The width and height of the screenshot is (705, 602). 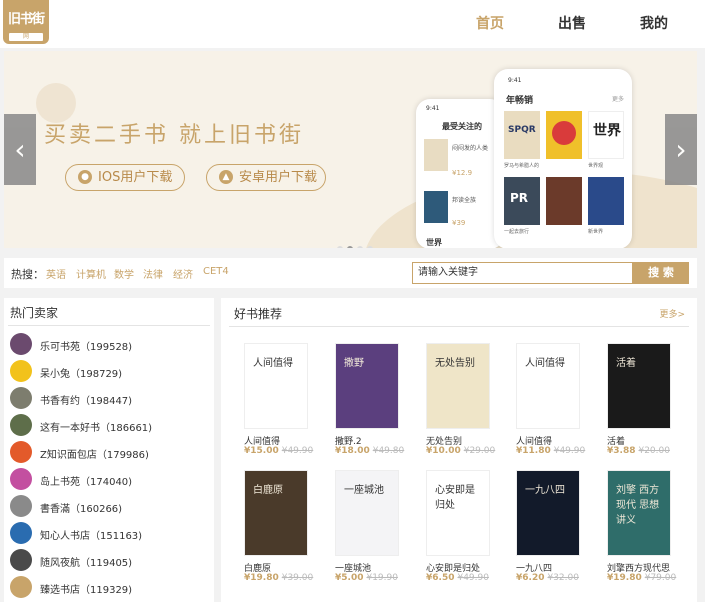 I want to click on book-cover: 一九八四, so click(x=548, y=513).